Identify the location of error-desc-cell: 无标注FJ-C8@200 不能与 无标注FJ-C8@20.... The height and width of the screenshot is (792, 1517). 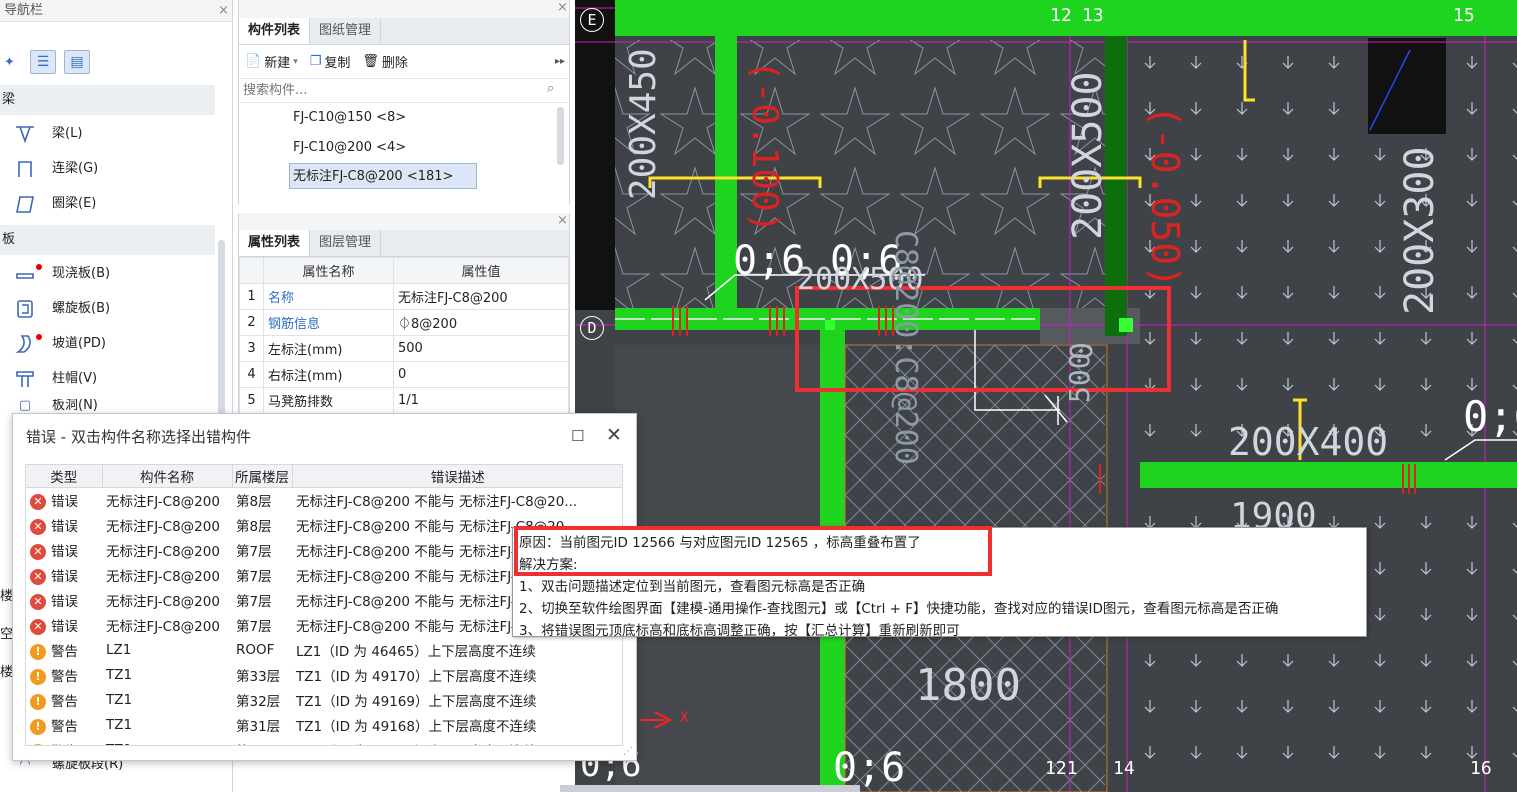
(457, 499).